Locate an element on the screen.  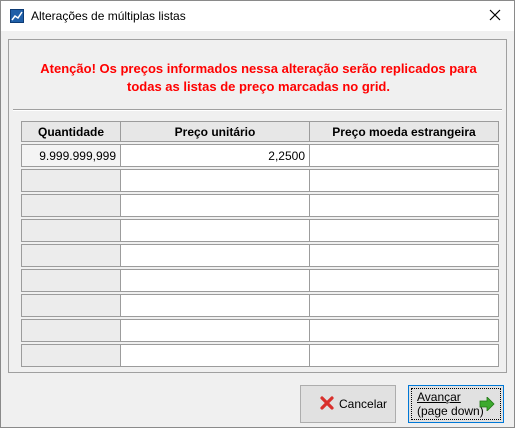
title-bar: Alterações de múltiplas listas is located at coordinates (257, 16).